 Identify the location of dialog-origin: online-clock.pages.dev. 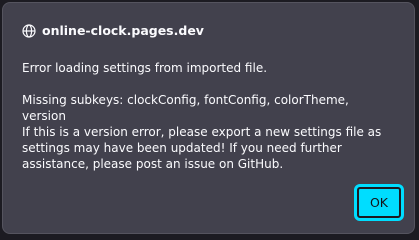
(113, 30).